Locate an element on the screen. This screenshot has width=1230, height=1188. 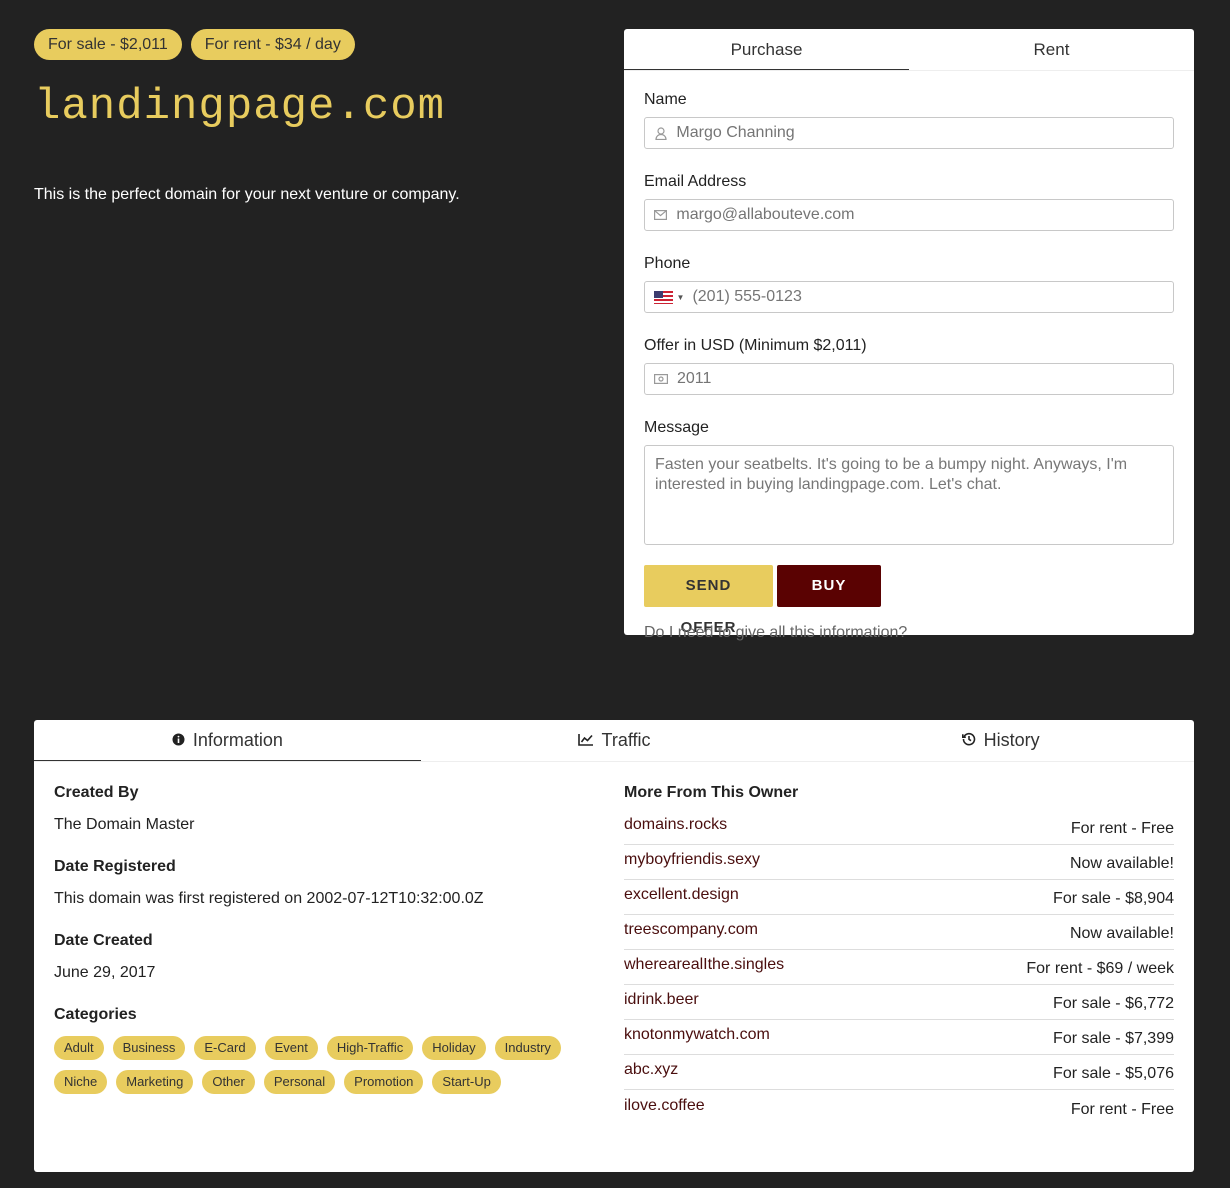
list-item: excellent.design For sale - $8,904 is located at coordinates (899, 897).